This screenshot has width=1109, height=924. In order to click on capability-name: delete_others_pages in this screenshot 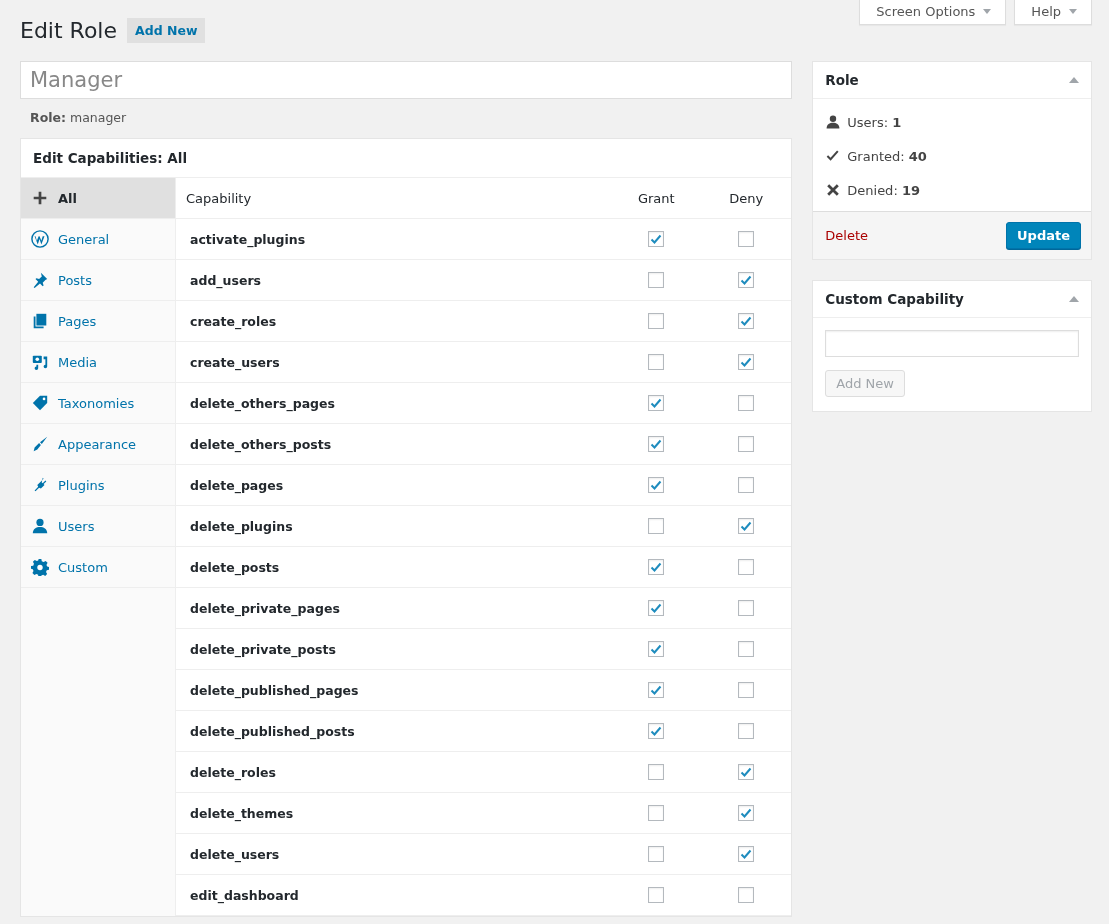, I will do `click(262, 403)`.